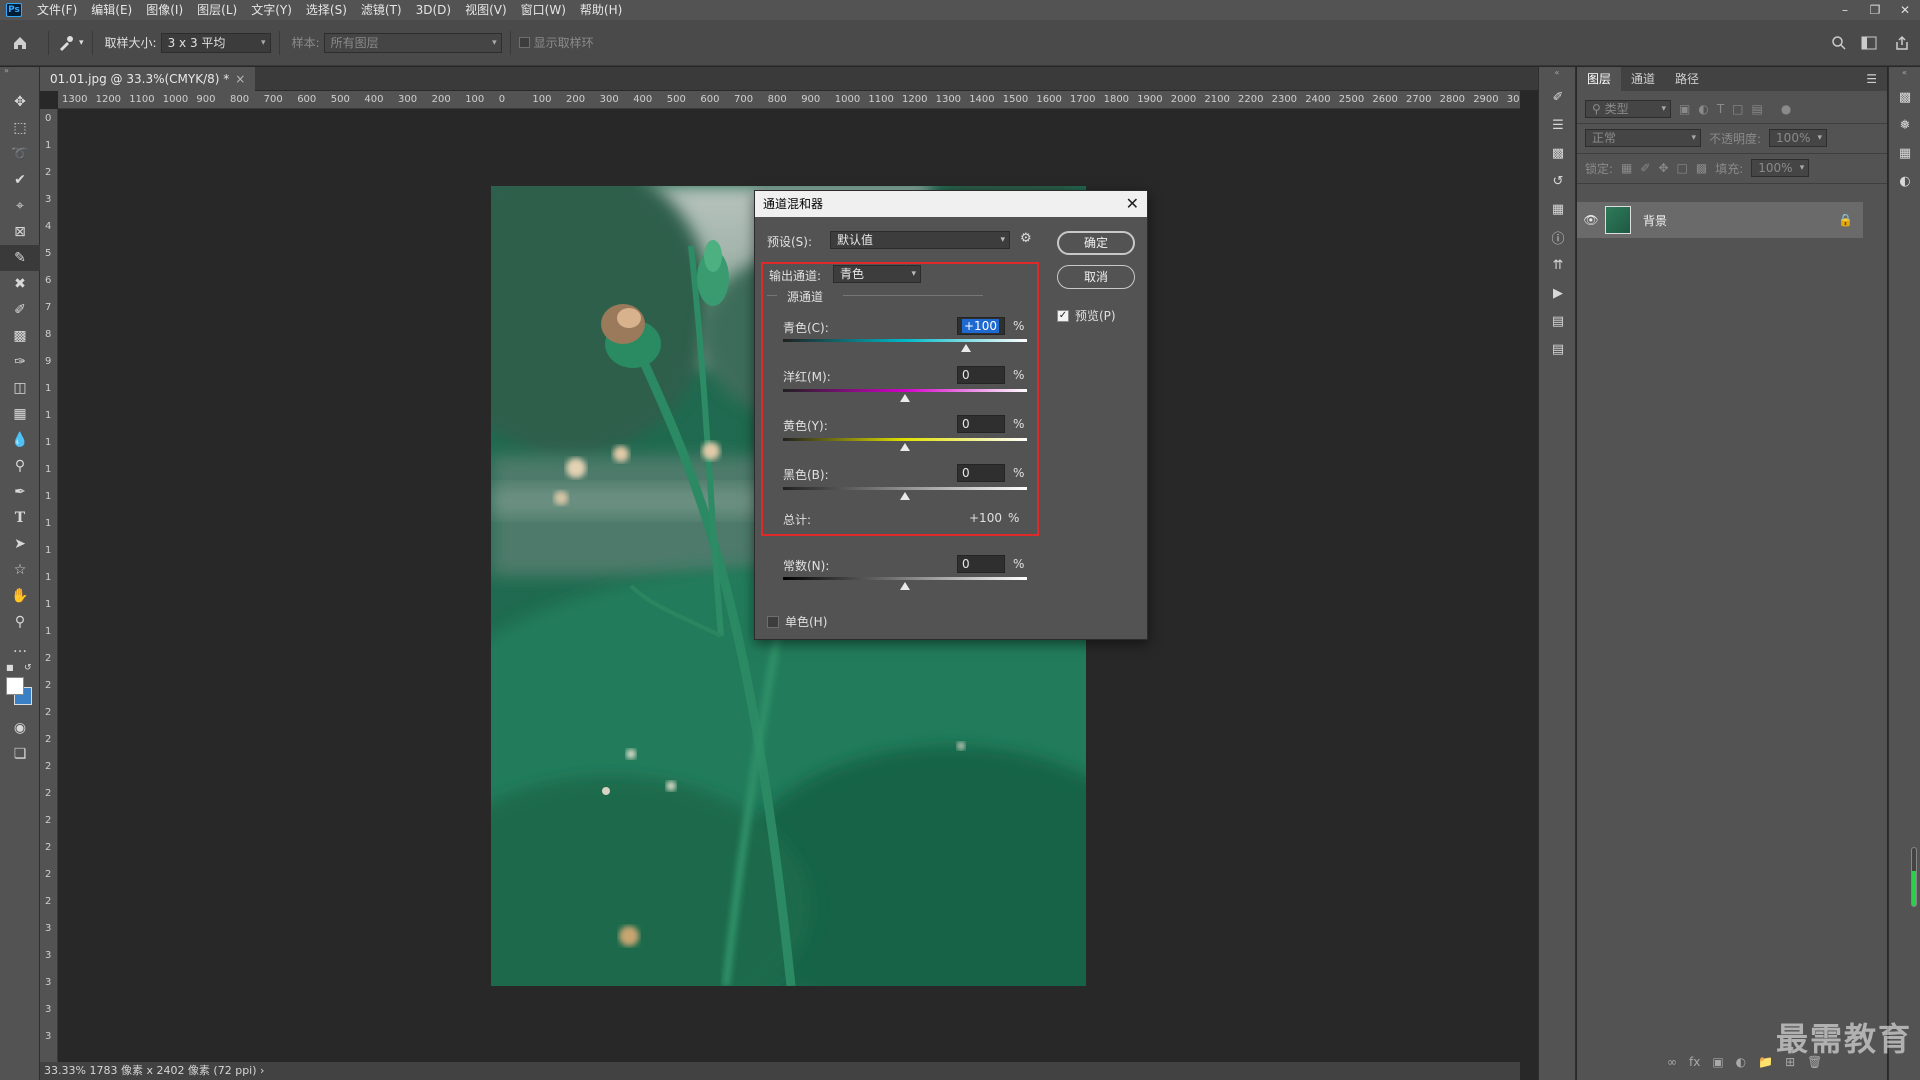 This screenshot has width=1920, height=1080. Describe the element at coordinates (1645, 168) in the screenshot. I see `lock-image-icon: ✐` at that location.